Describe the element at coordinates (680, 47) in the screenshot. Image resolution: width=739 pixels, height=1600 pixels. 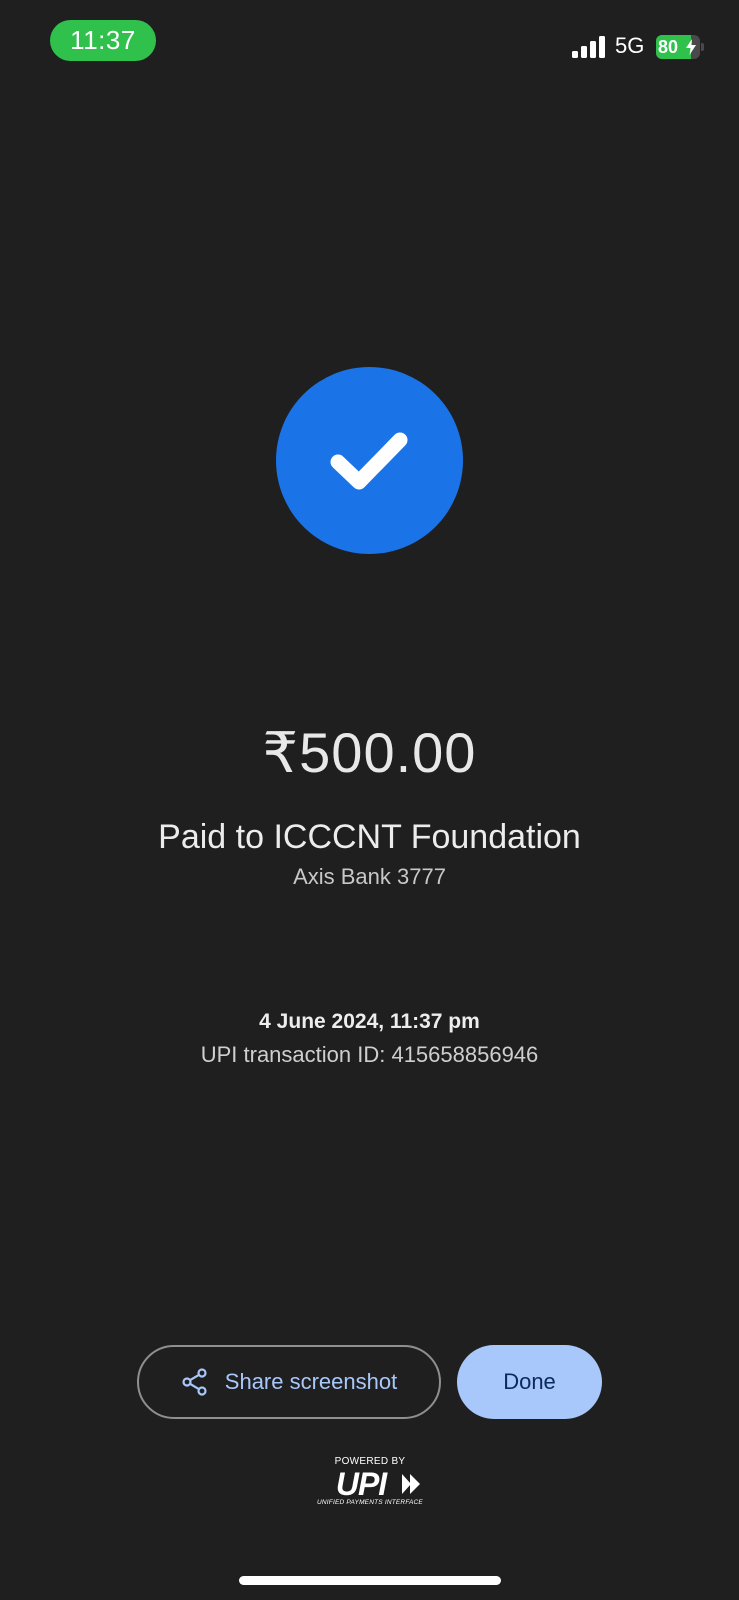
I see `battery-icon: 80` at that location.